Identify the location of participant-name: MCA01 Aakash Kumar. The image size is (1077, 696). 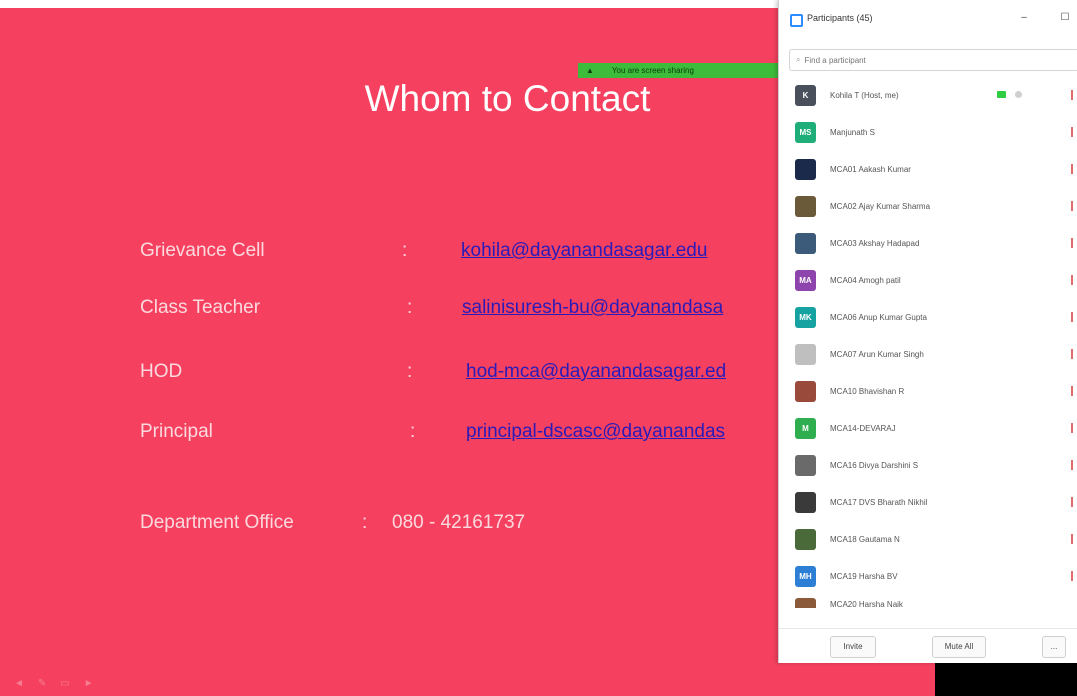
(870, 169).